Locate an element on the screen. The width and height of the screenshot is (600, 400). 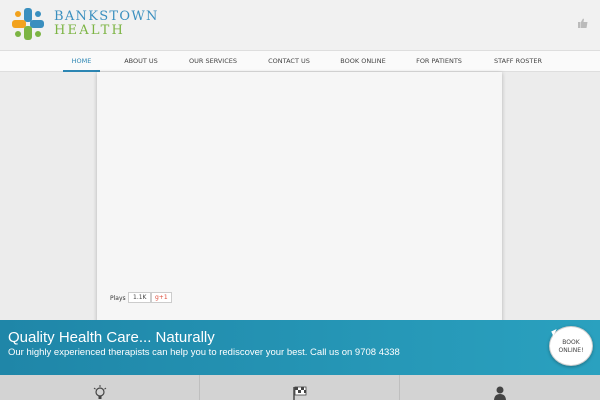
book-online-button: BOOK ONLINE! is located at coordinates (571, 346).